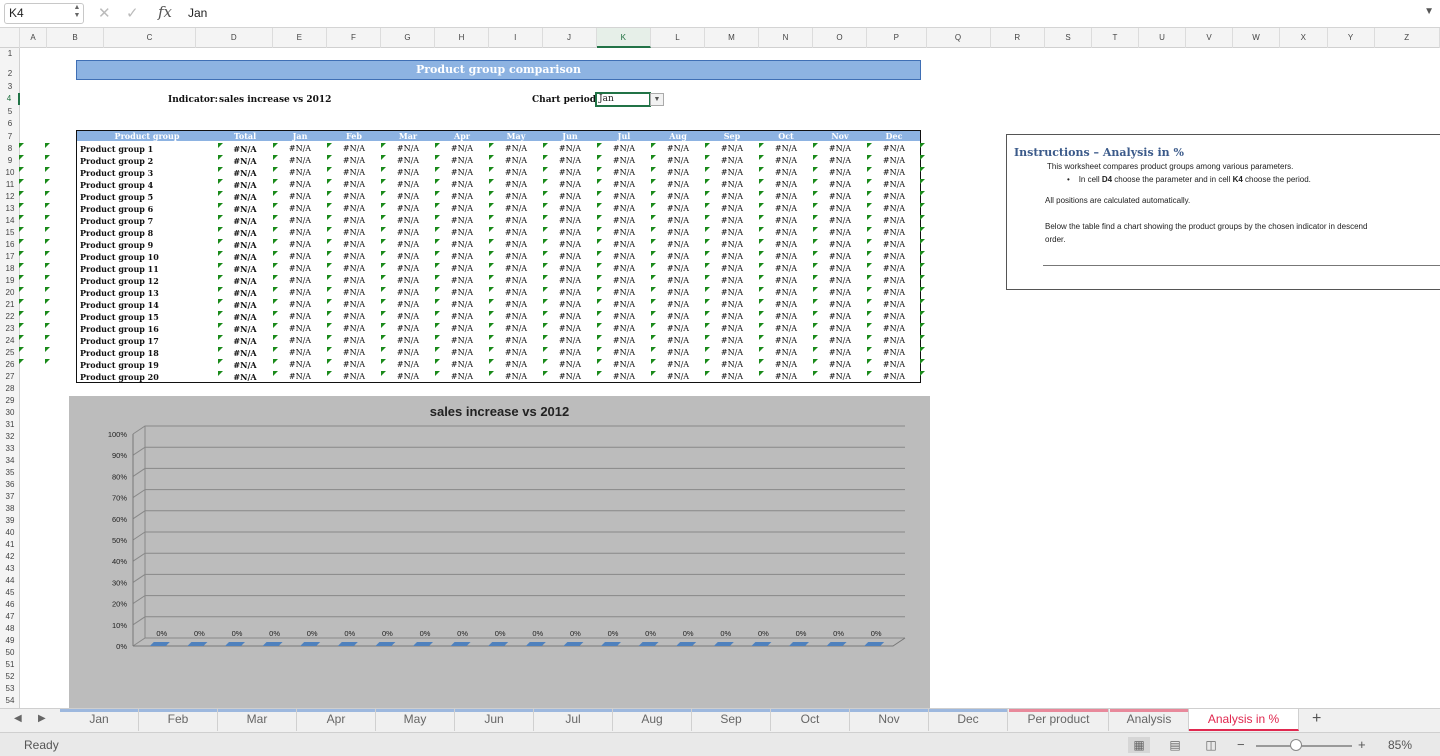 The width and height of the screenshot is (1440, 756). Describe the element at coordinates (10, 281) in the screenshot. I see `row-header-19: 19` at that location.